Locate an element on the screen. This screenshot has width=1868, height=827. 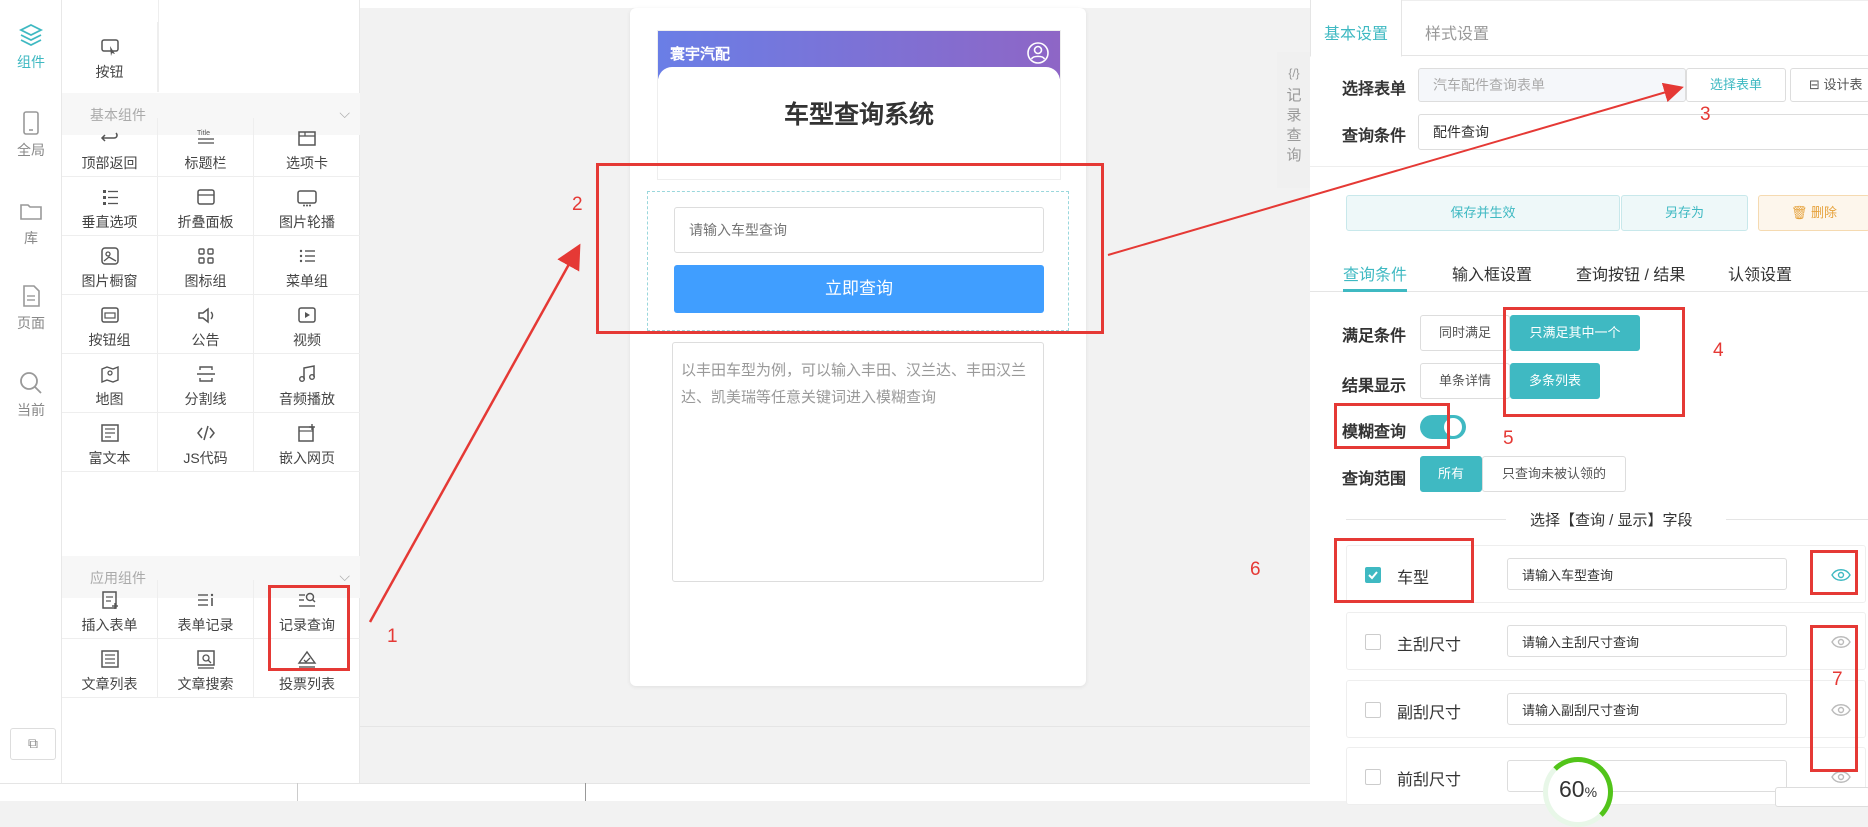
annotation-number: 1 is located at coordinates (392, 636).